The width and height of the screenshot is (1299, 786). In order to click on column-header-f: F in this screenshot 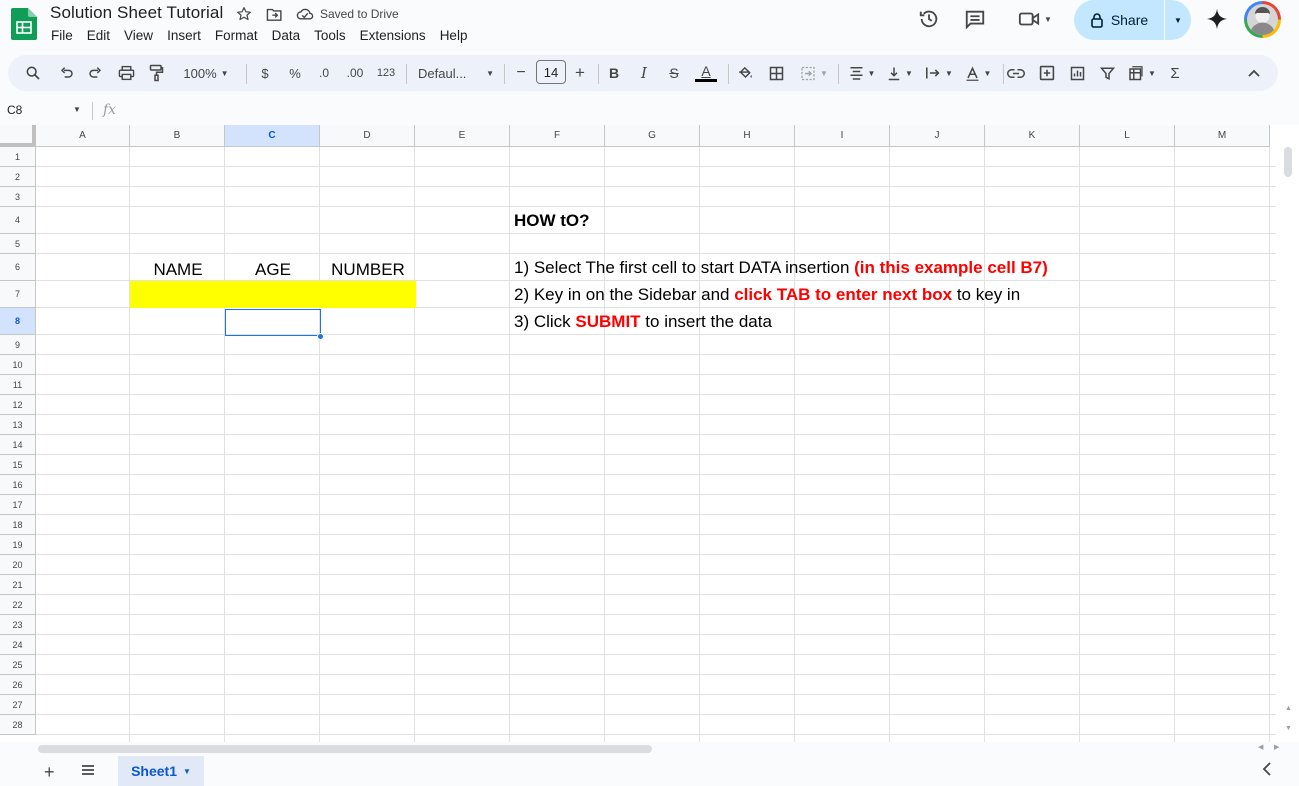, I will do `click(557, 136)`.